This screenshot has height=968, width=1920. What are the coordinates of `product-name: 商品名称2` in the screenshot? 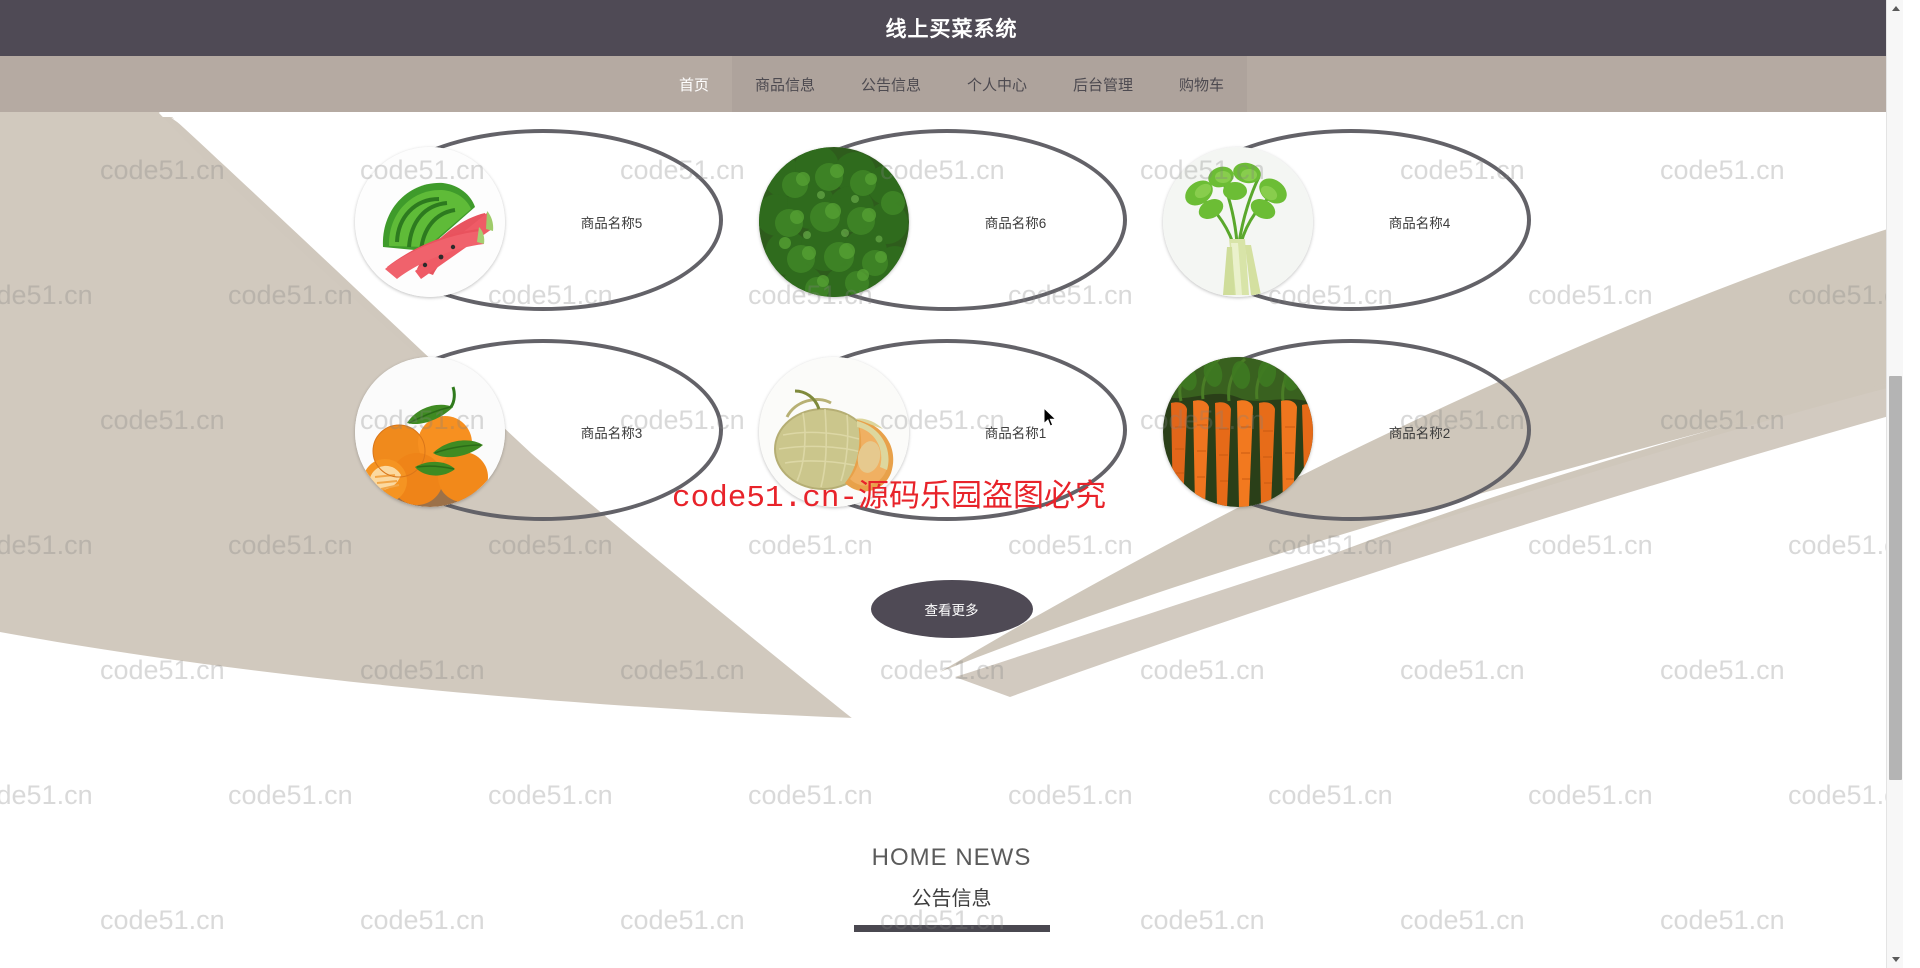 It's located at (1419, 433).